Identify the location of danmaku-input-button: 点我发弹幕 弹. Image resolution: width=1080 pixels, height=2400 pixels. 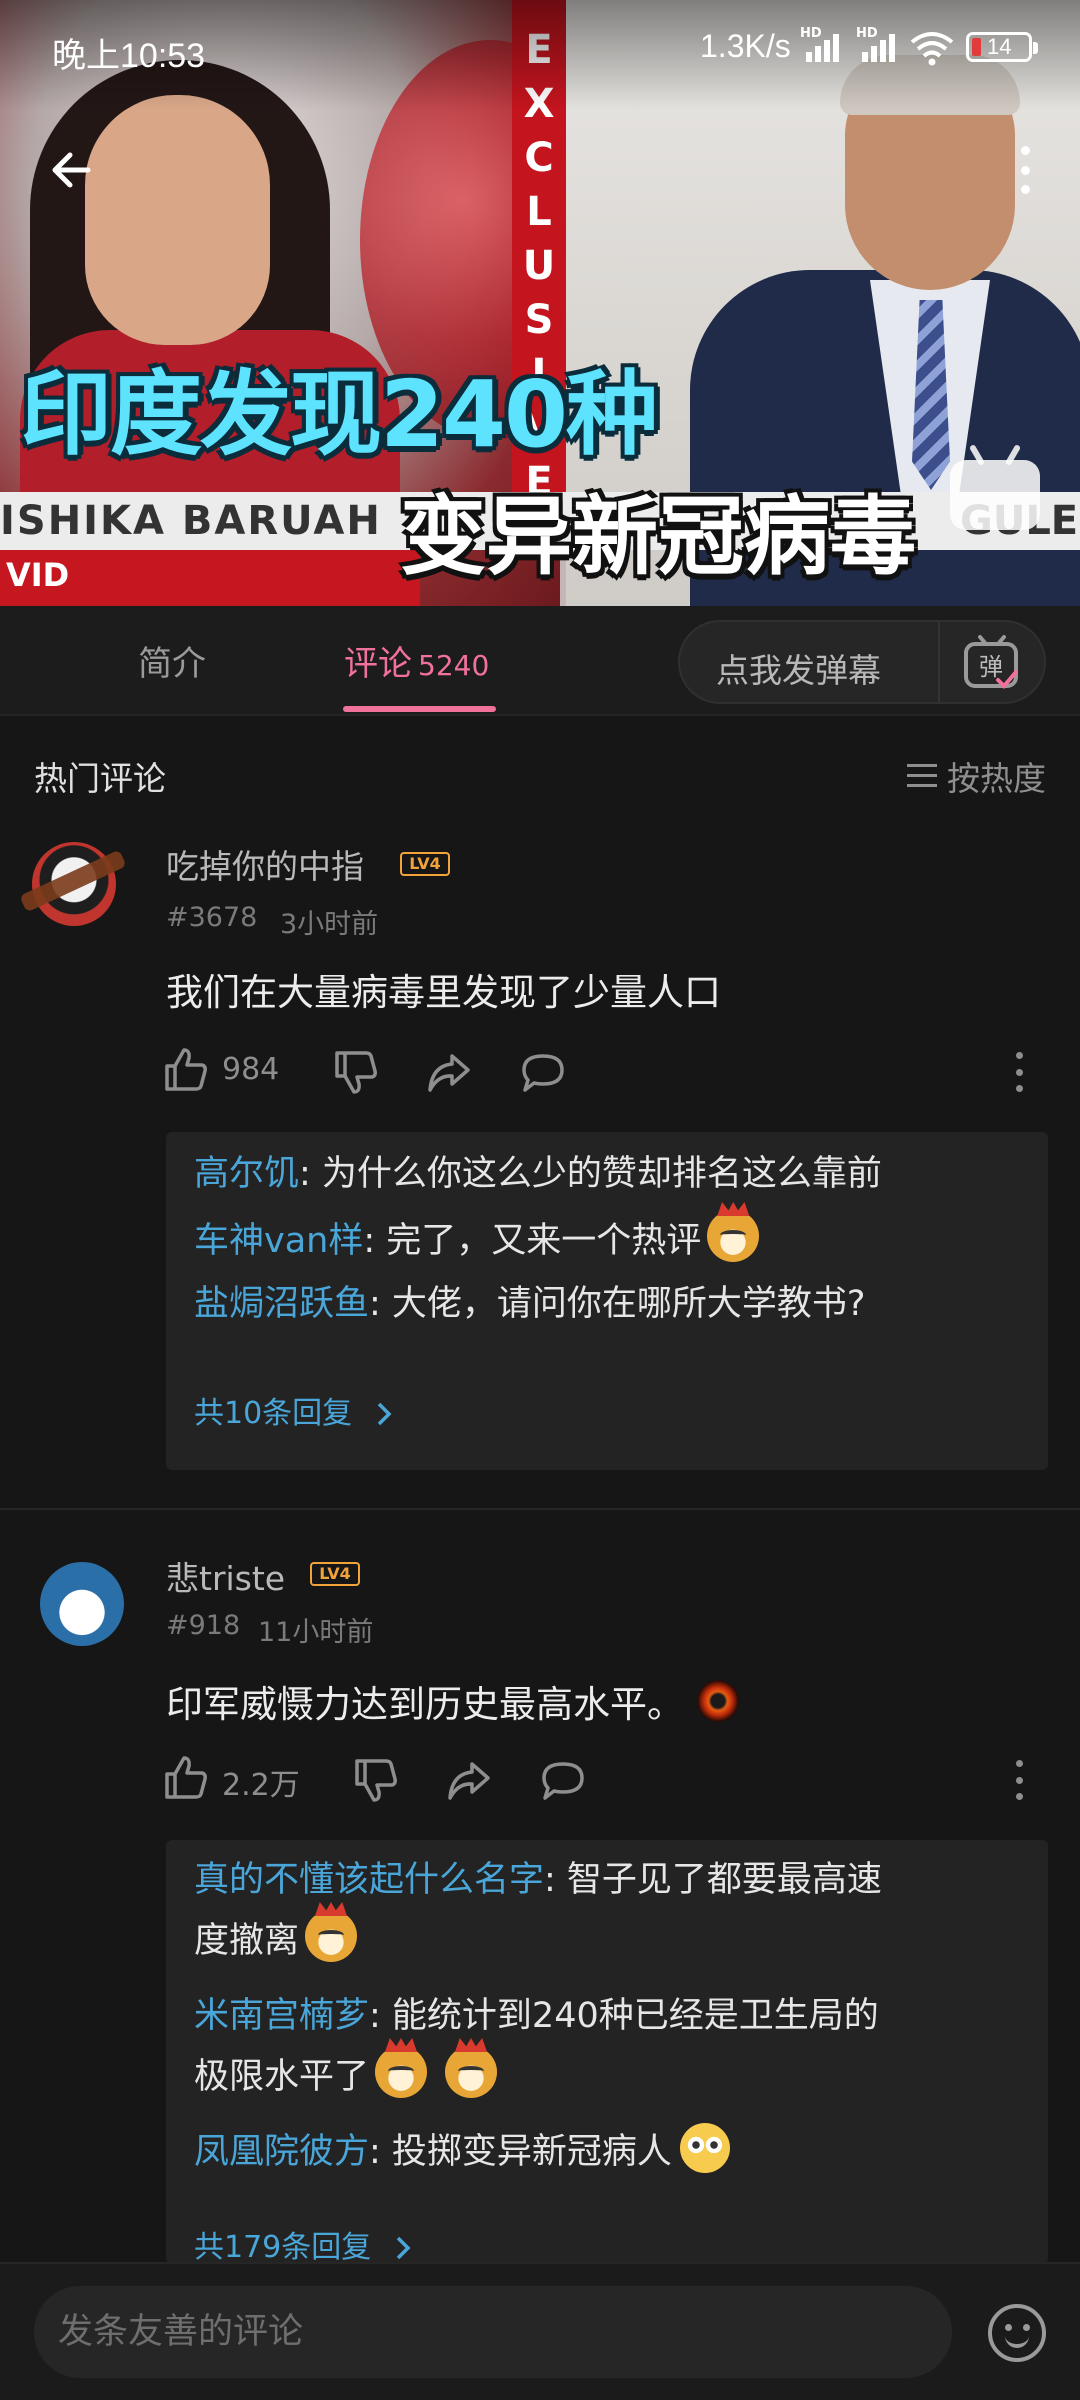
(862, 662).